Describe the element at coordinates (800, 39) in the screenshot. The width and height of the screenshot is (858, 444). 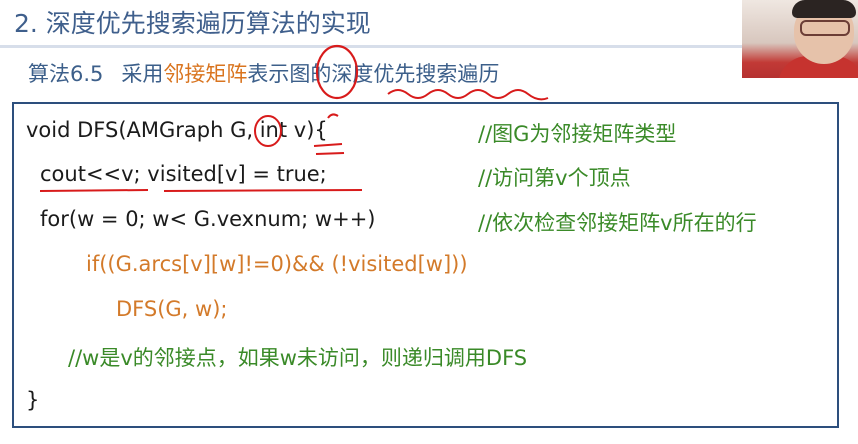
I see `webcam-presenter-video` at that location.